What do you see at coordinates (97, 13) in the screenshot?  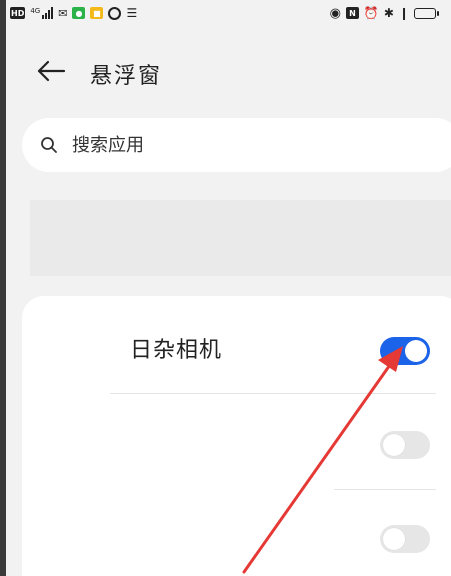 I see `yellow-app-icon: ■` at bounding box center [97, 13].